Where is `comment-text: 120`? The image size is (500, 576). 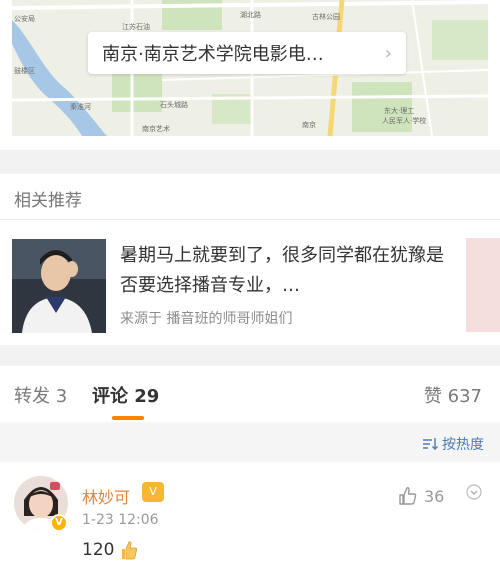
comment-text: 120 is located at coordinates (98, 550).